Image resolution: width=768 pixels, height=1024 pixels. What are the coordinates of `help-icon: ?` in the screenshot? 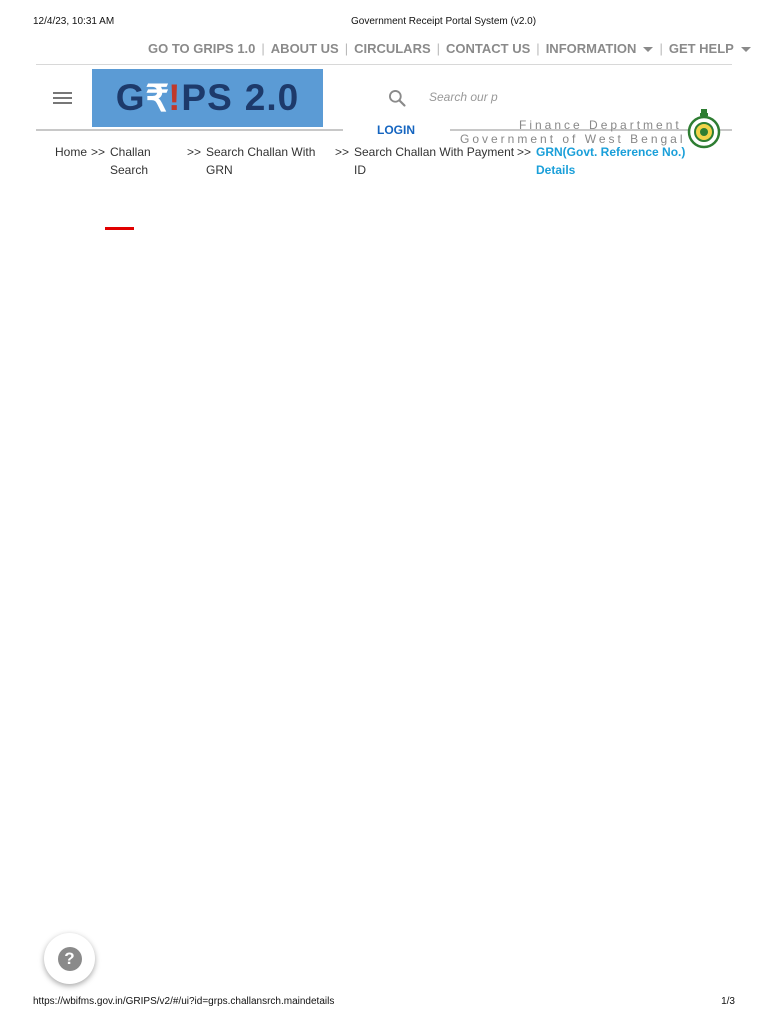 It's located at (69, 958).